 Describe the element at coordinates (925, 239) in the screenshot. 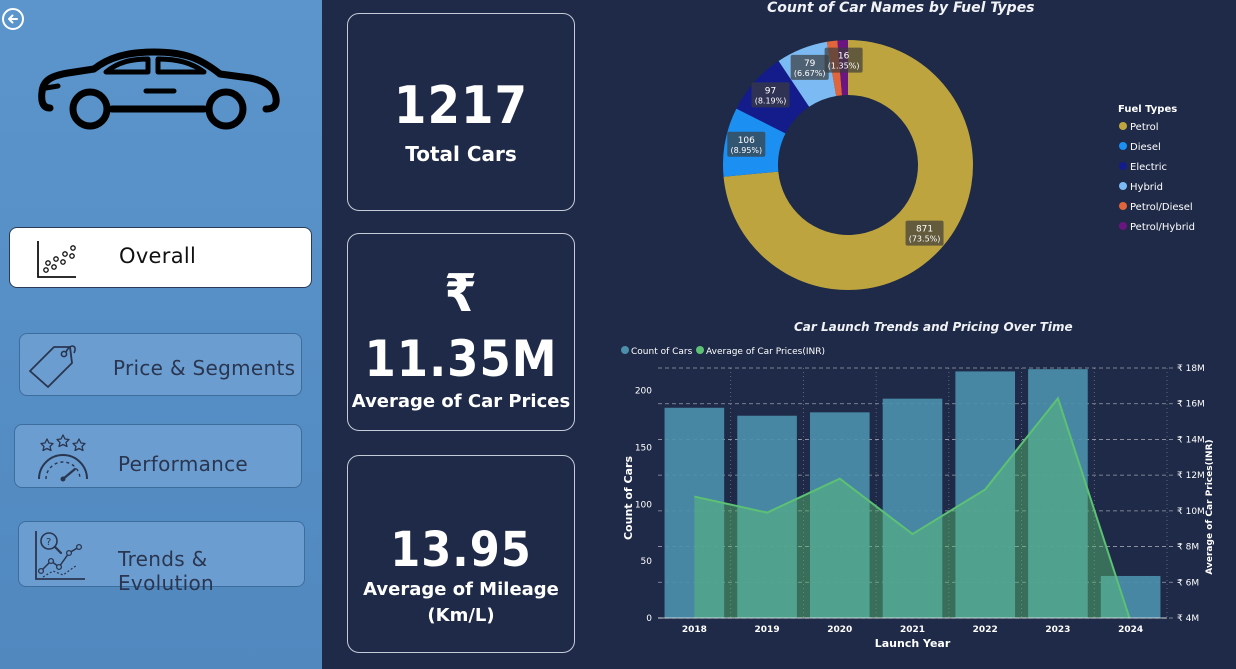

I see `donut-data-label-pct: (73.5%)` at that location.